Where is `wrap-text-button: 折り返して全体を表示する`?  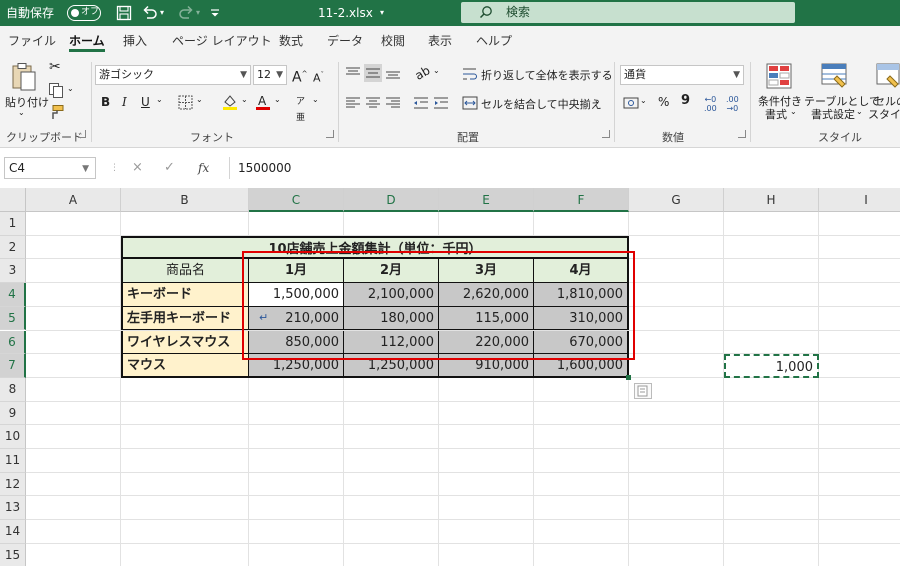 wrap-text-button: 折り返して全体を表示する is located at coordinates (547, 75).